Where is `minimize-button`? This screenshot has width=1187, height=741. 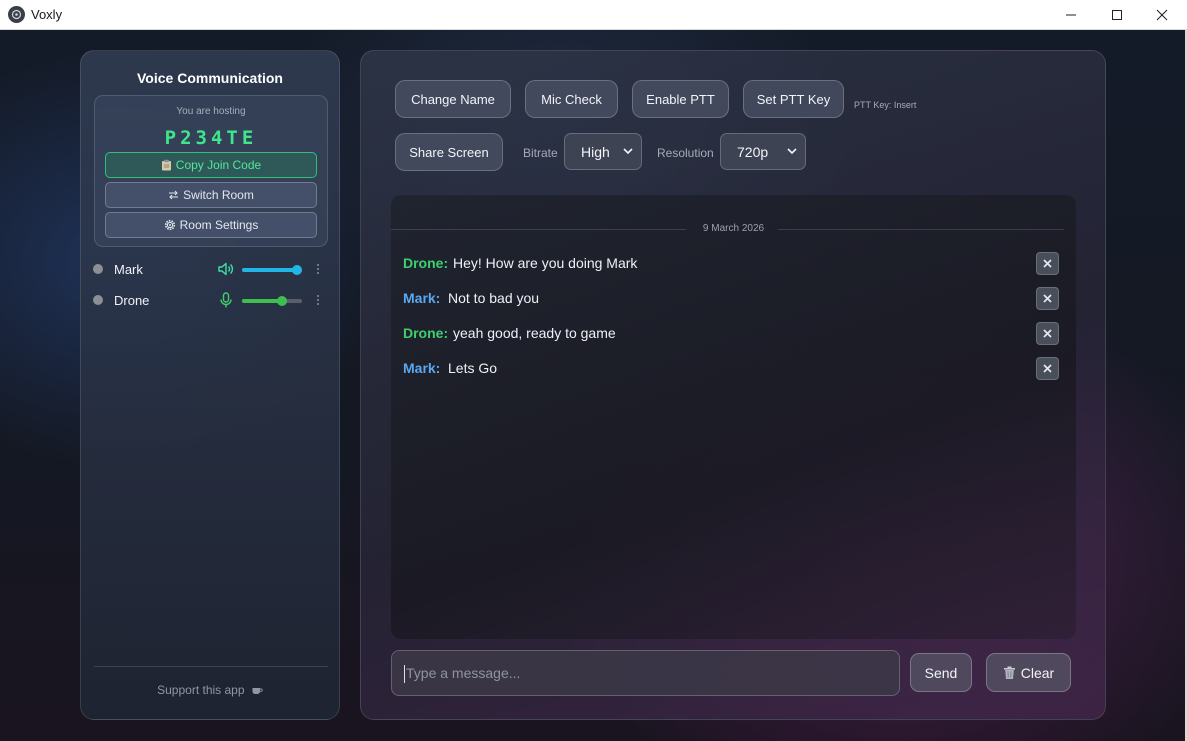
minimize-button is located at coordinates (1071, 14).